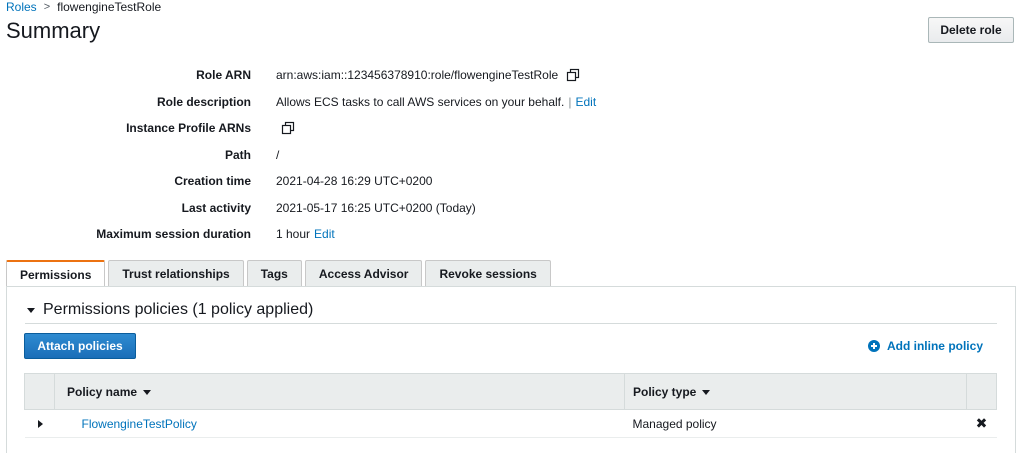  What do you see at coordinates (795, 423) in the screenshot?
I see `policy-type-cell: Managed policy` at bounding box center [795, 423].